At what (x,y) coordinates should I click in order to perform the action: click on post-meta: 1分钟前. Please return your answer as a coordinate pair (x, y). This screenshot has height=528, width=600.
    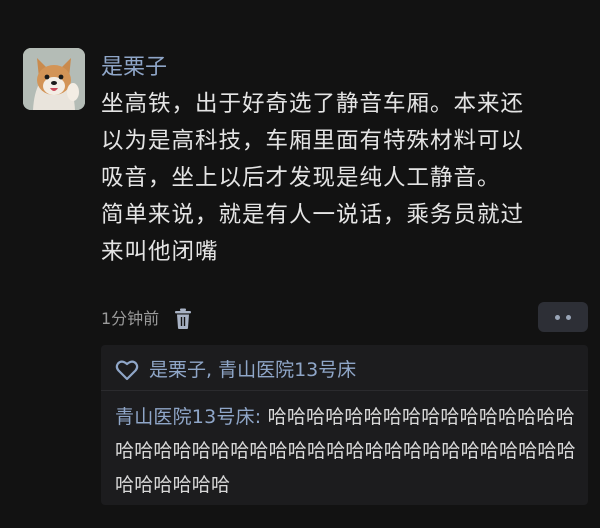
    Looking at the image, I should click on (147, 319).